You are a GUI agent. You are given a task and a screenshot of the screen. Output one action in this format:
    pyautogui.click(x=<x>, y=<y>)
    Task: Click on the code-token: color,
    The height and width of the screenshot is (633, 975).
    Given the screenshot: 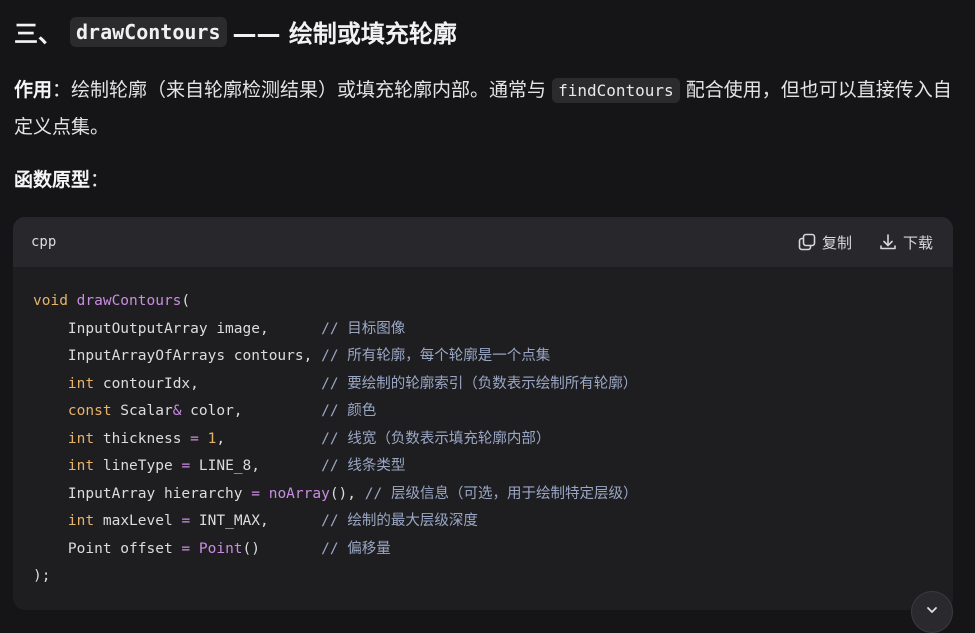 What is the action you would take?
    pyautogui.click(x=251, y=411)
    